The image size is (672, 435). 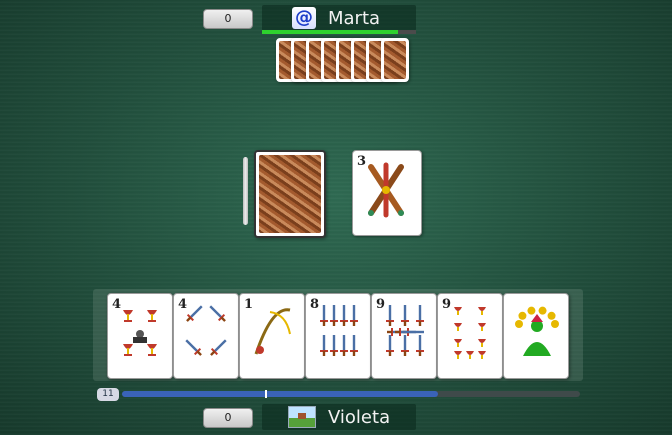 I want to click on top-player-turn-progress-fill, so click(x=330, y=32).